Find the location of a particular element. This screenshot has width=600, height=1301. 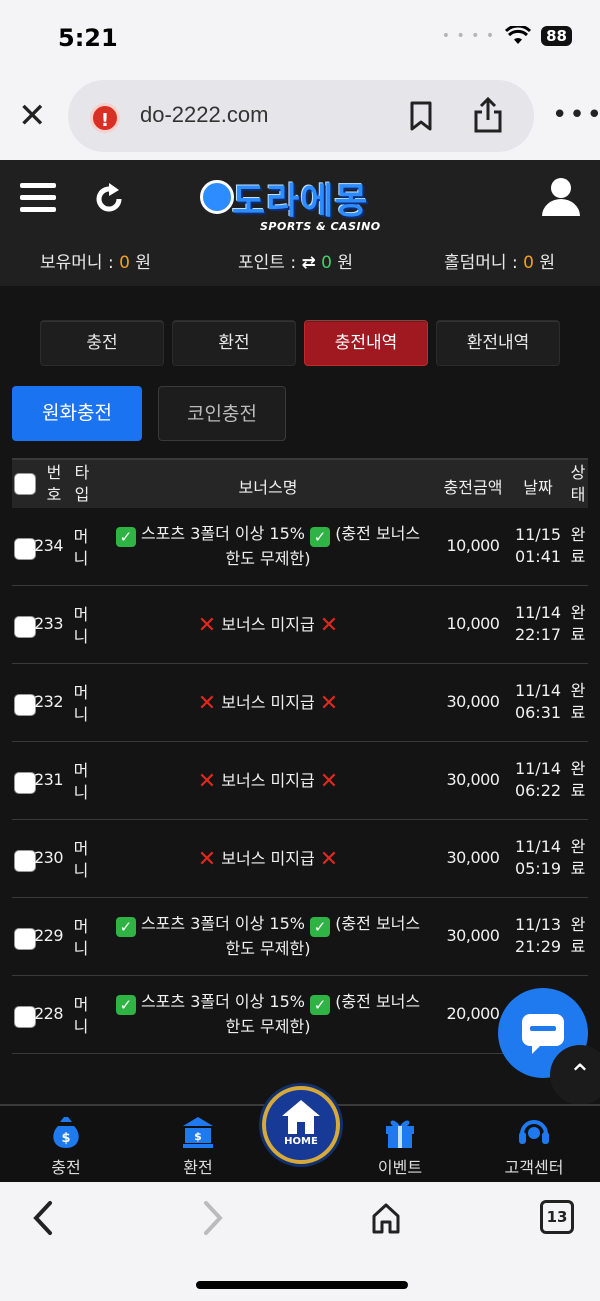

close-icon: ✕ is located at coordinates (32, 116).